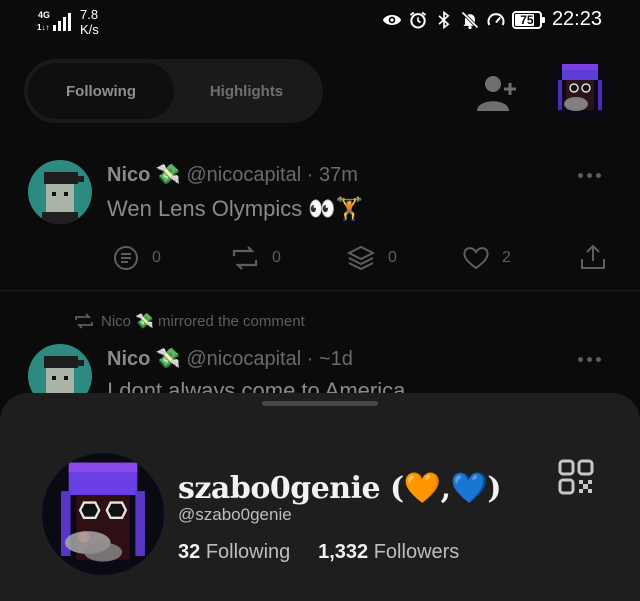 Image resolution: width=640 pixels, height=601 pixels. Describe the element at coordinates (276, 257) in the screenshot. I see `mirror-count: 0` at that location.